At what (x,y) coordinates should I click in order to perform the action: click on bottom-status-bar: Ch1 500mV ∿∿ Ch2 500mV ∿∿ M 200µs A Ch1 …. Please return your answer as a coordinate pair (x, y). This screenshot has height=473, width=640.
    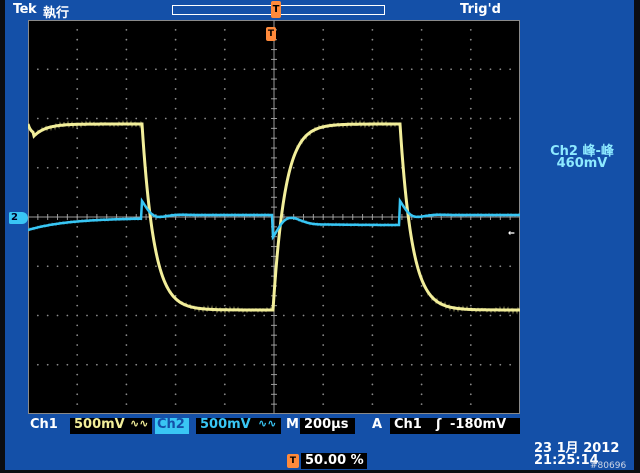
    Looking at the image, I should click on (275, 426).